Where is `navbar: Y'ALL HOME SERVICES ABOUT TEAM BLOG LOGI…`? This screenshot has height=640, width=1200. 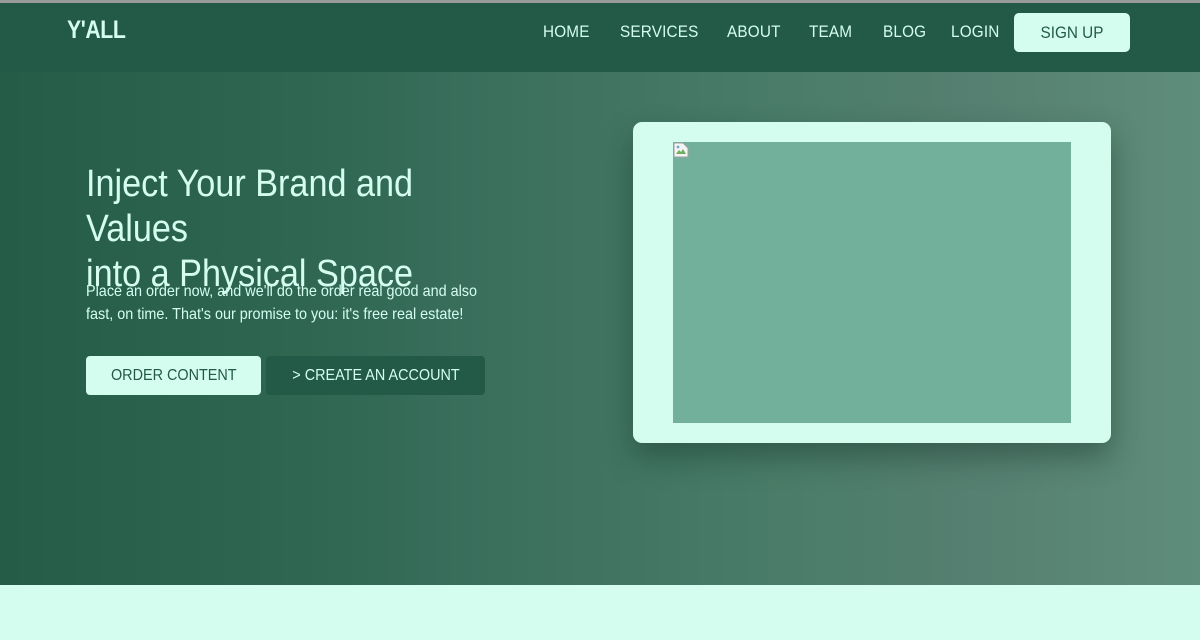
navbar: Y'ALL HOME SERVICES ABOUT TEAM BLOG LOGI… is located at coordinates (600, 37).